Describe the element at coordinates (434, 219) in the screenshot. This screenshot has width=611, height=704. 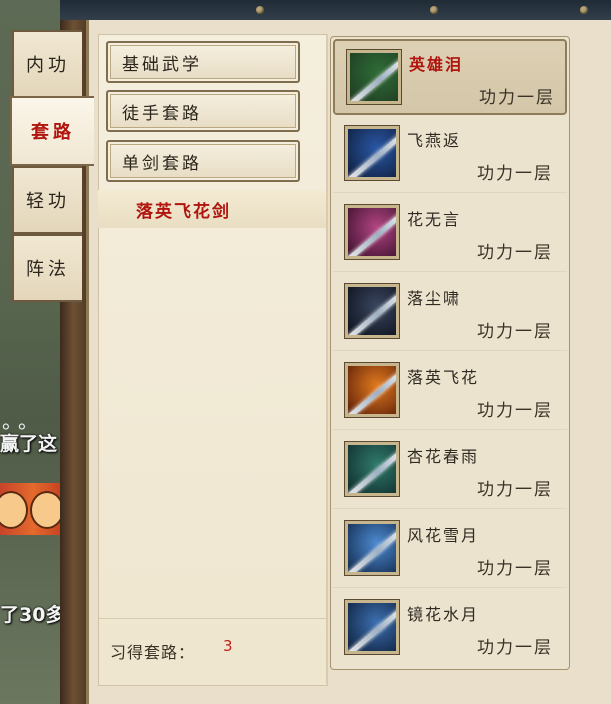
I see `skill-name: 花无言` at that location.